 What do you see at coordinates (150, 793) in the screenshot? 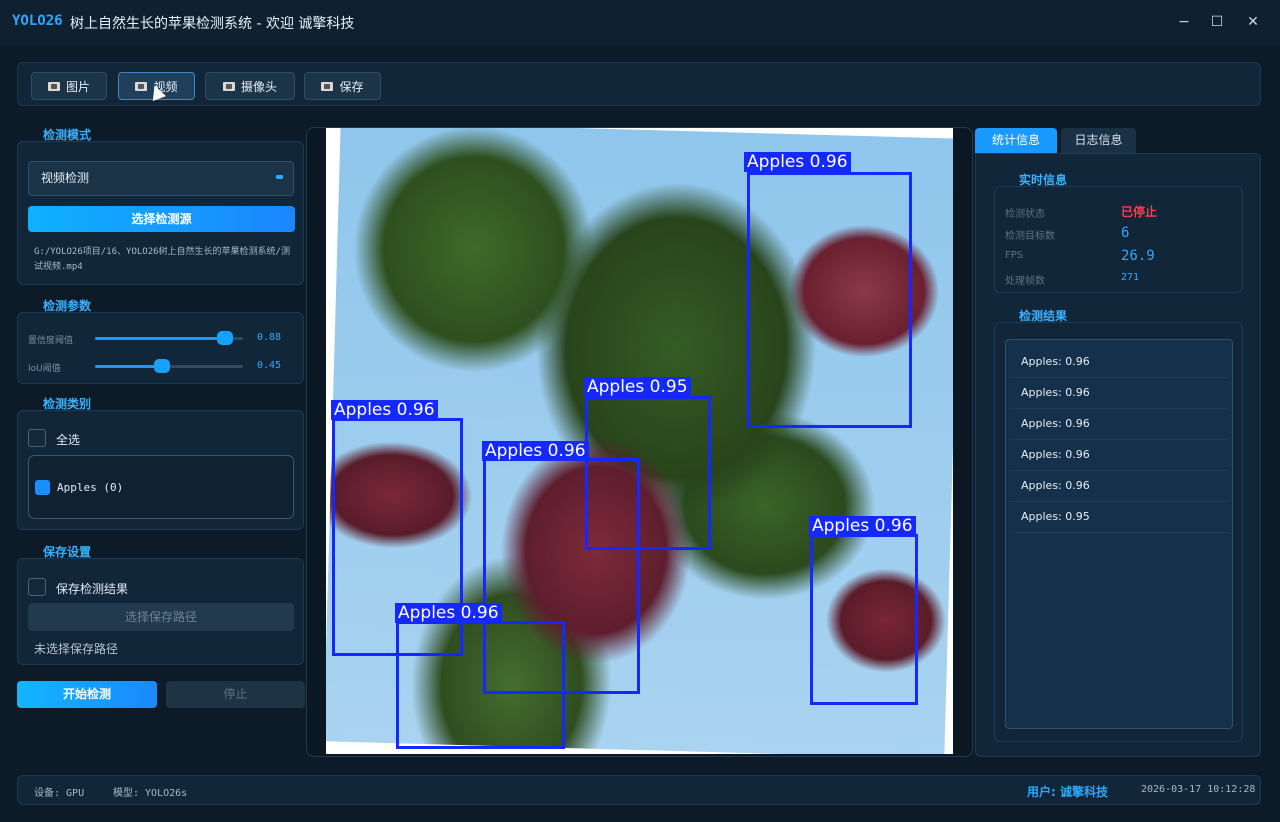
I see `model-info: 模型: YOLO26s` at bounding box center [150, 793].